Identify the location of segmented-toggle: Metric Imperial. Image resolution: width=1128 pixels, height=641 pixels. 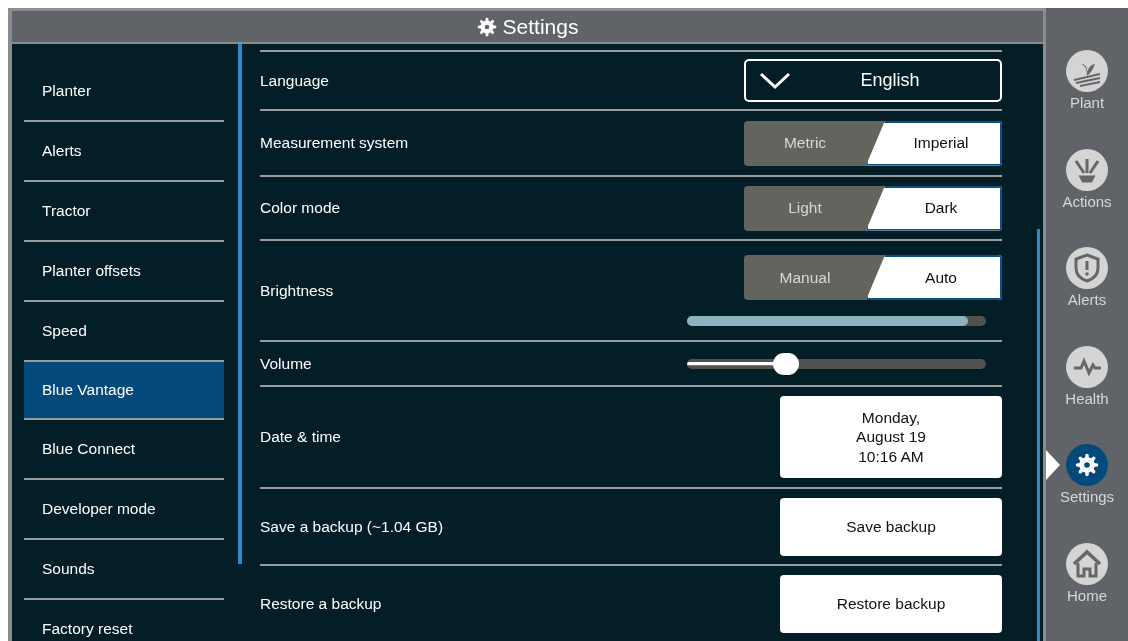
(873, 143).